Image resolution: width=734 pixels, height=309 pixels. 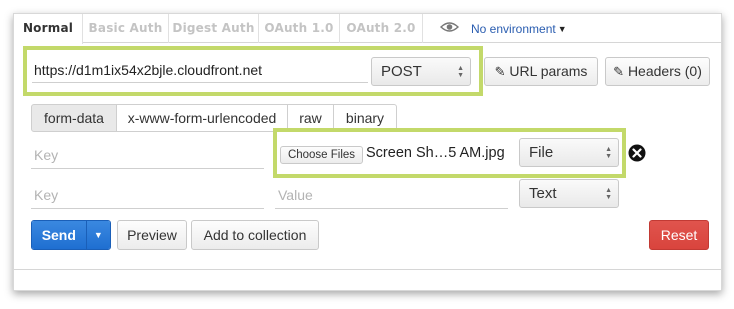 What do you see at coordinates (679, 235) in the screenshot?
I see `reset-button: Reset` at bounding box center [679, 235].